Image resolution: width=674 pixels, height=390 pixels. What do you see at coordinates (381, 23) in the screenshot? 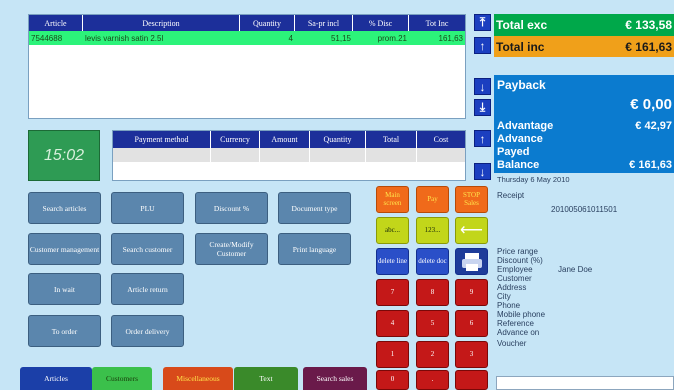
I see `col-disc: % Disc` at bounding box center [381, 23].